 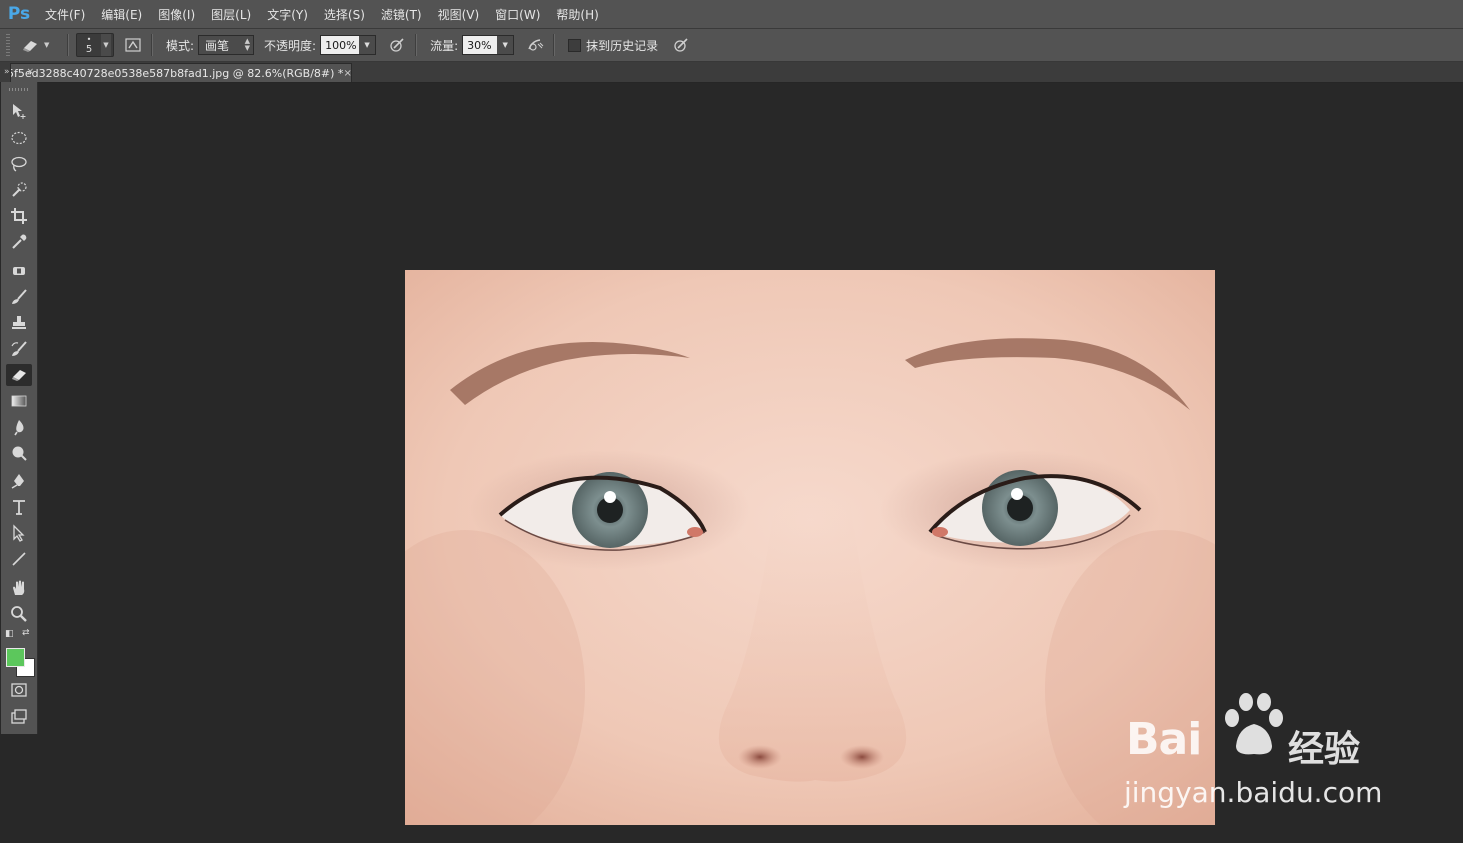 I want to click on move-icon, so click(x=19, y=111).